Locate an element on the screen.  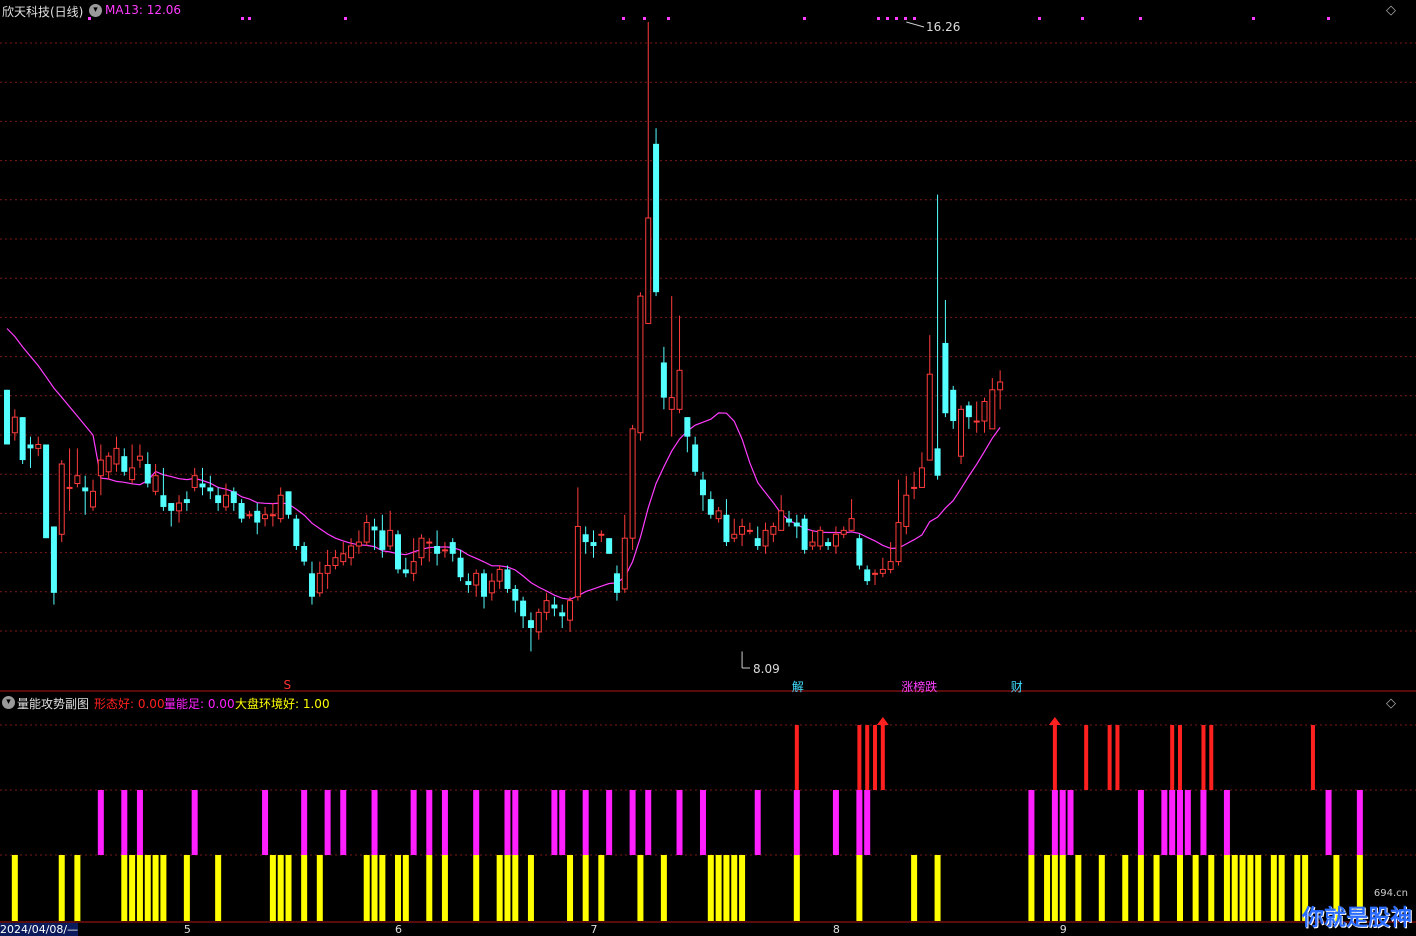
event-tag: 财 is located at coordinates (1017, 686).